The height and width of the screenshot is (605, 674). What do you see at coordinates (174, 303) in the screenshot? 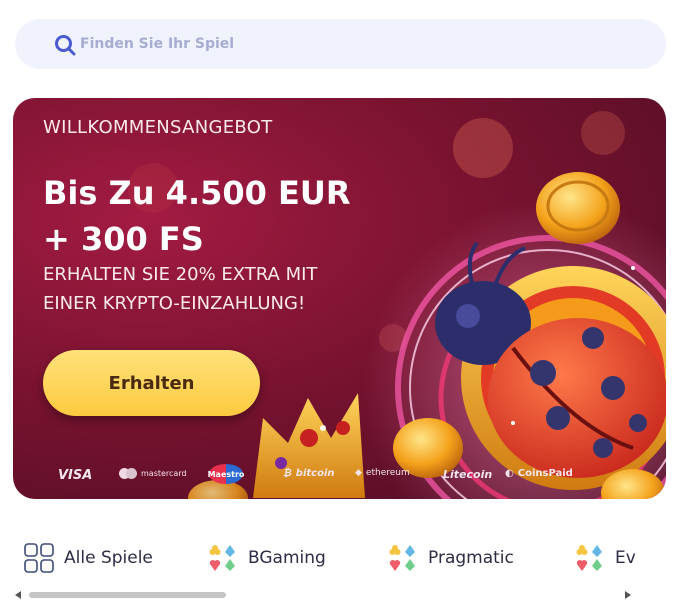
I see `banner-subtitle-line2: EINER KRYPTO-EINZAHLUNG!` at bounding box center [174, 303].